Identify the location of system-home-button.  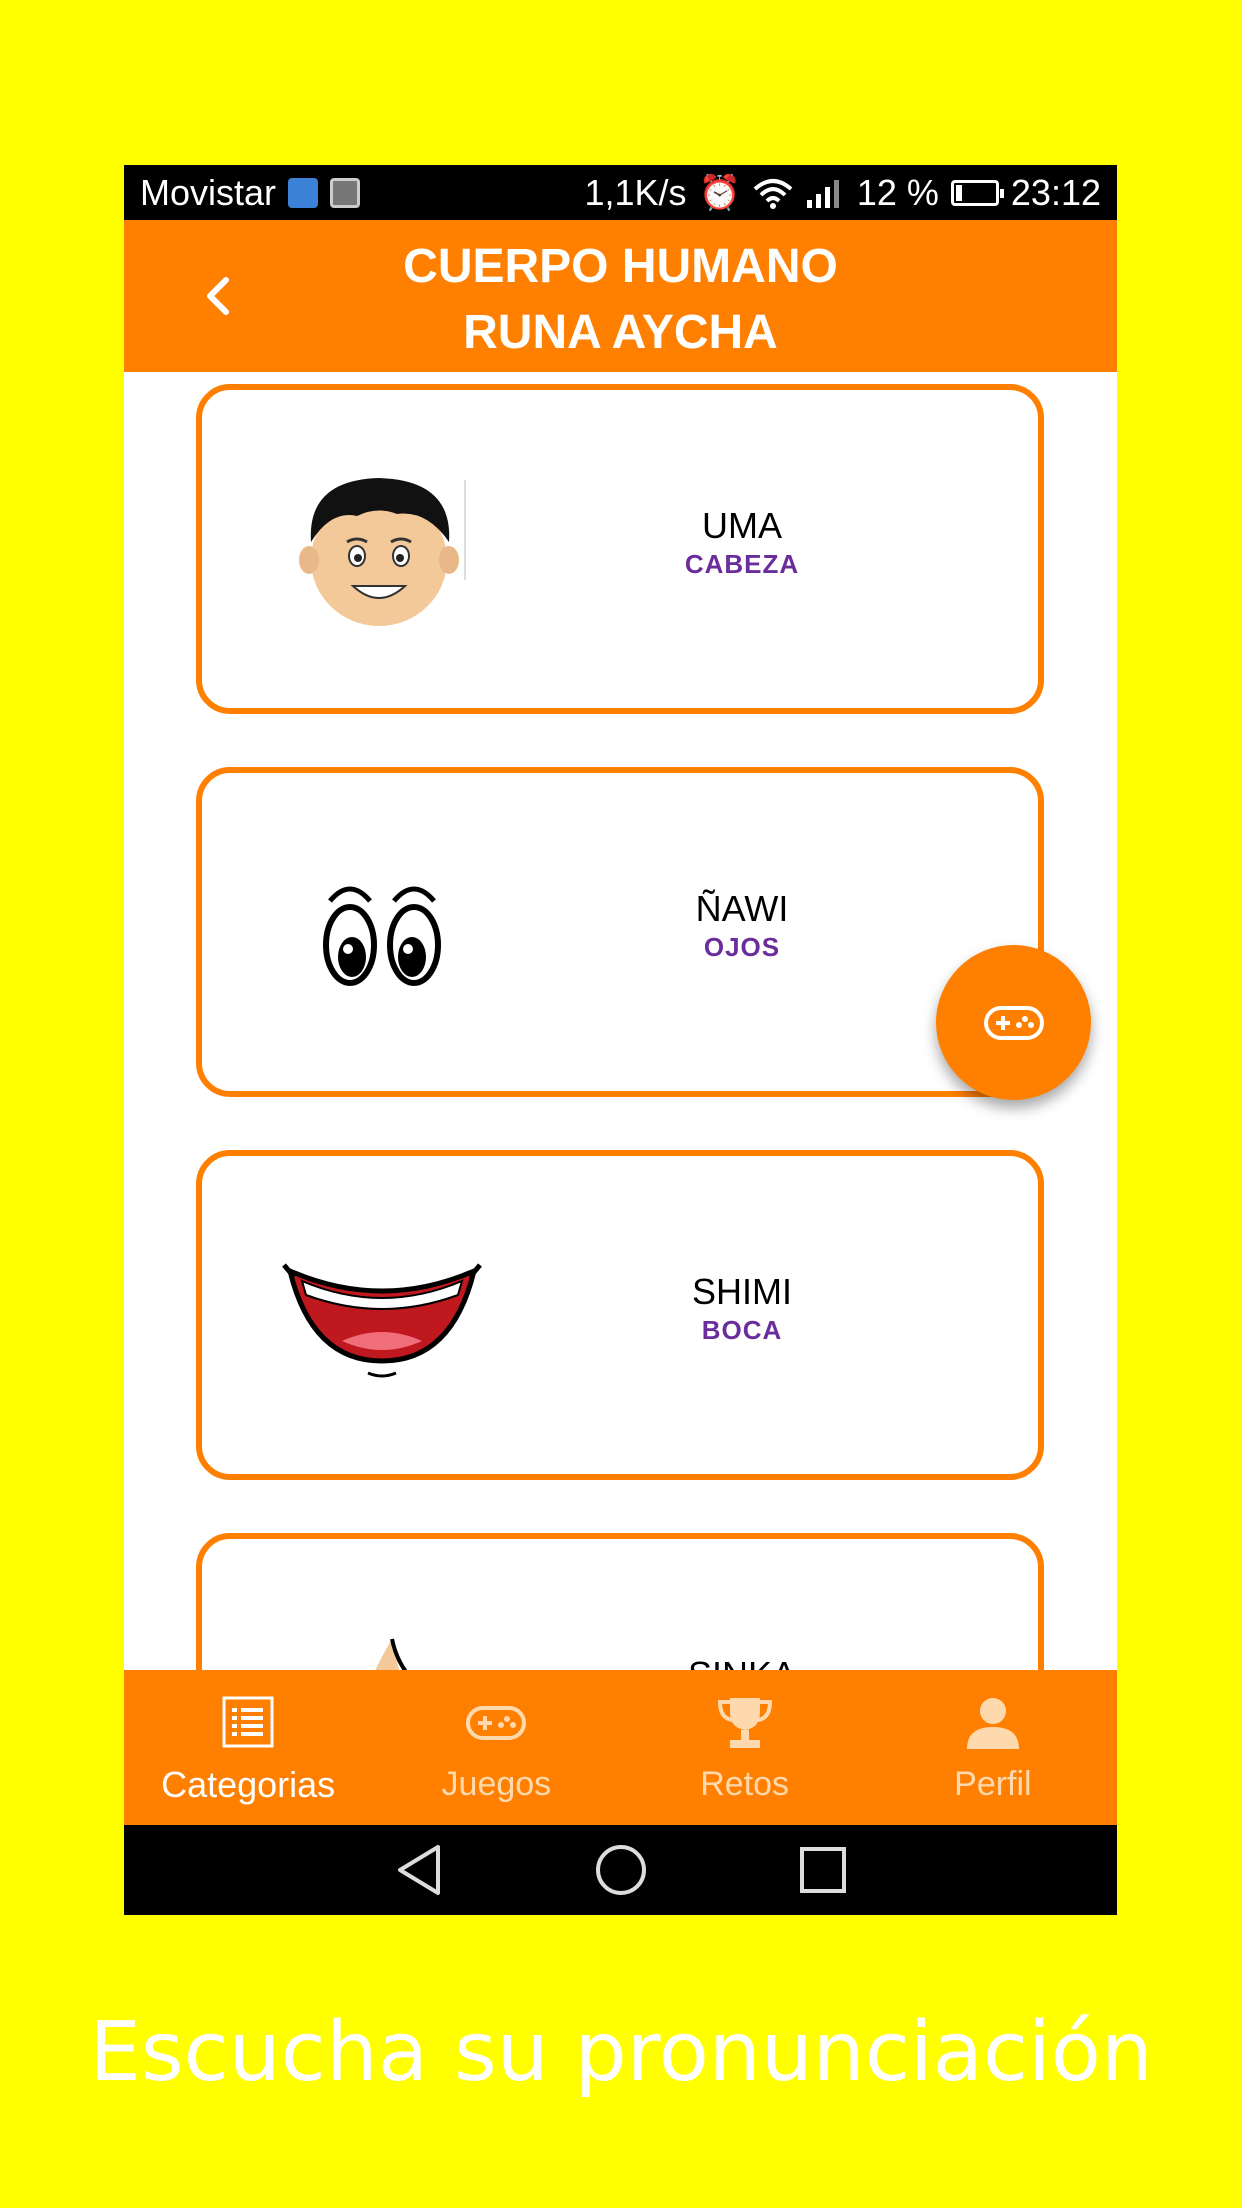
(621, 1870).